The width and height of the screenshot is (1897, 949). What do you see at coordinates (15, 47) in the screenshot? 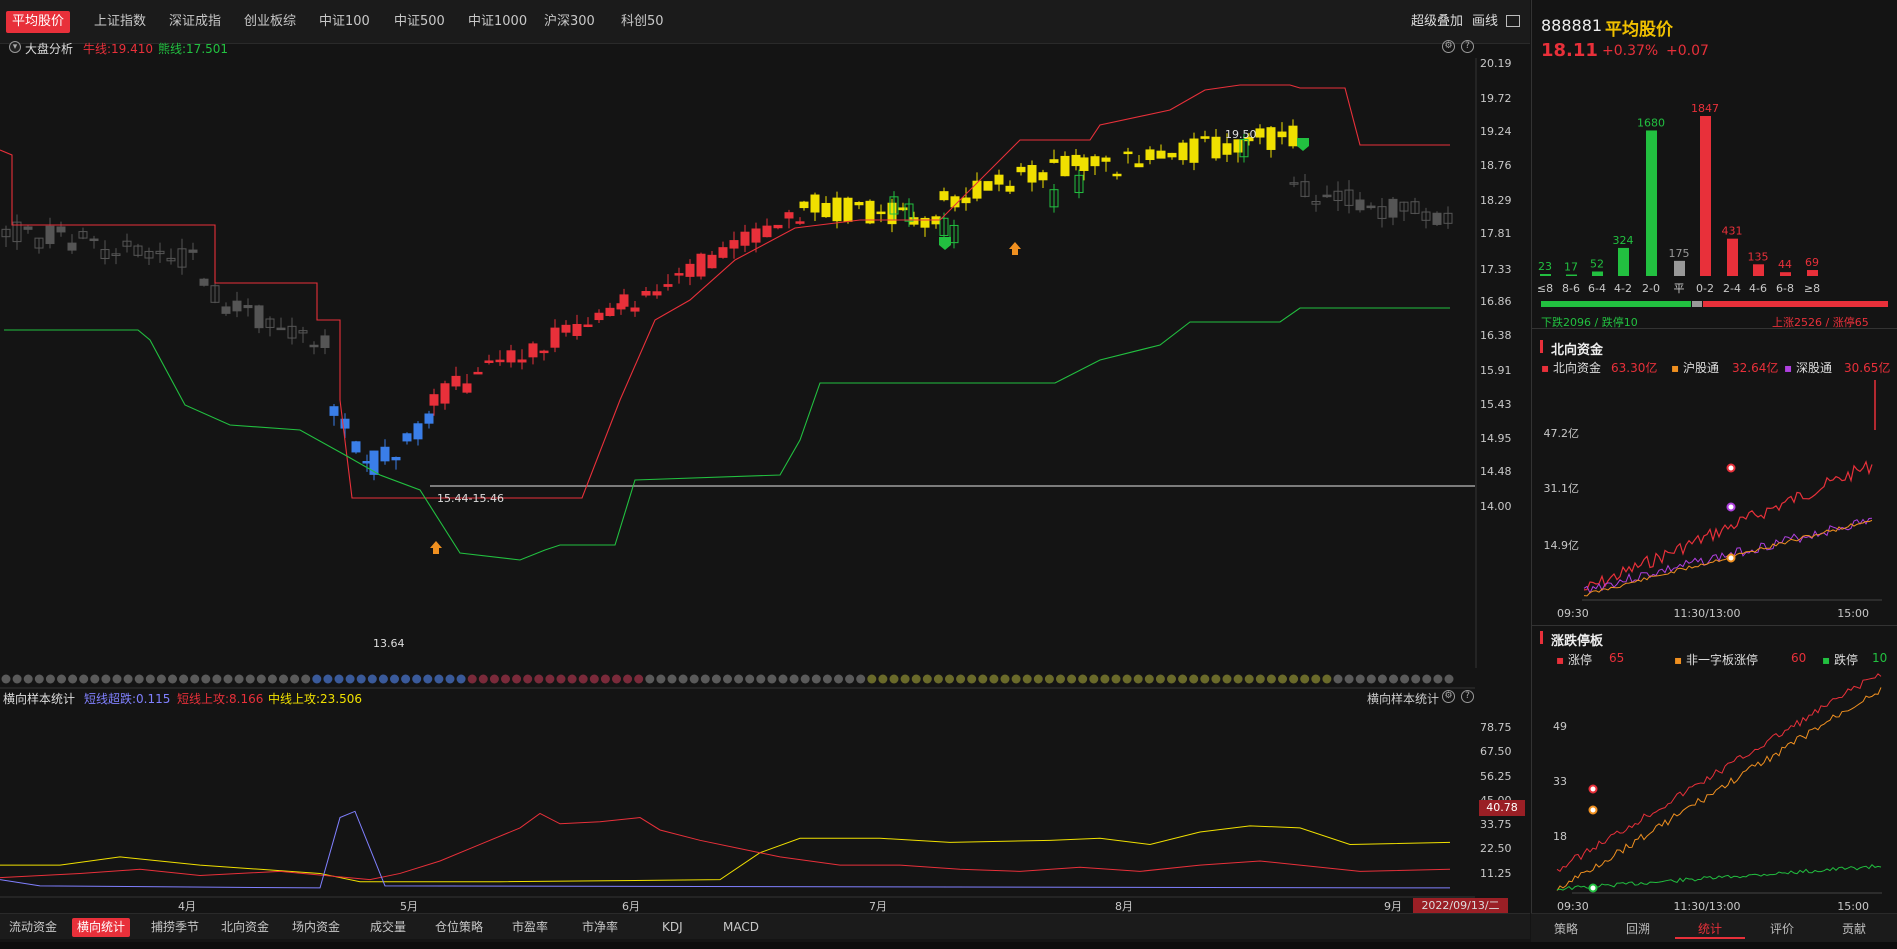
I see `dropdown-icon: ▾` at bounding box center [15, 47].